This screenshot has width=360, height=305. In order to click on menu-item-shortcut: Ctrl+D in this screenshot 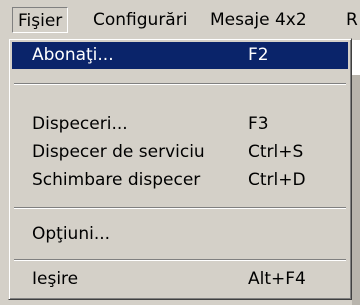, I will do `click(277, 180)`.